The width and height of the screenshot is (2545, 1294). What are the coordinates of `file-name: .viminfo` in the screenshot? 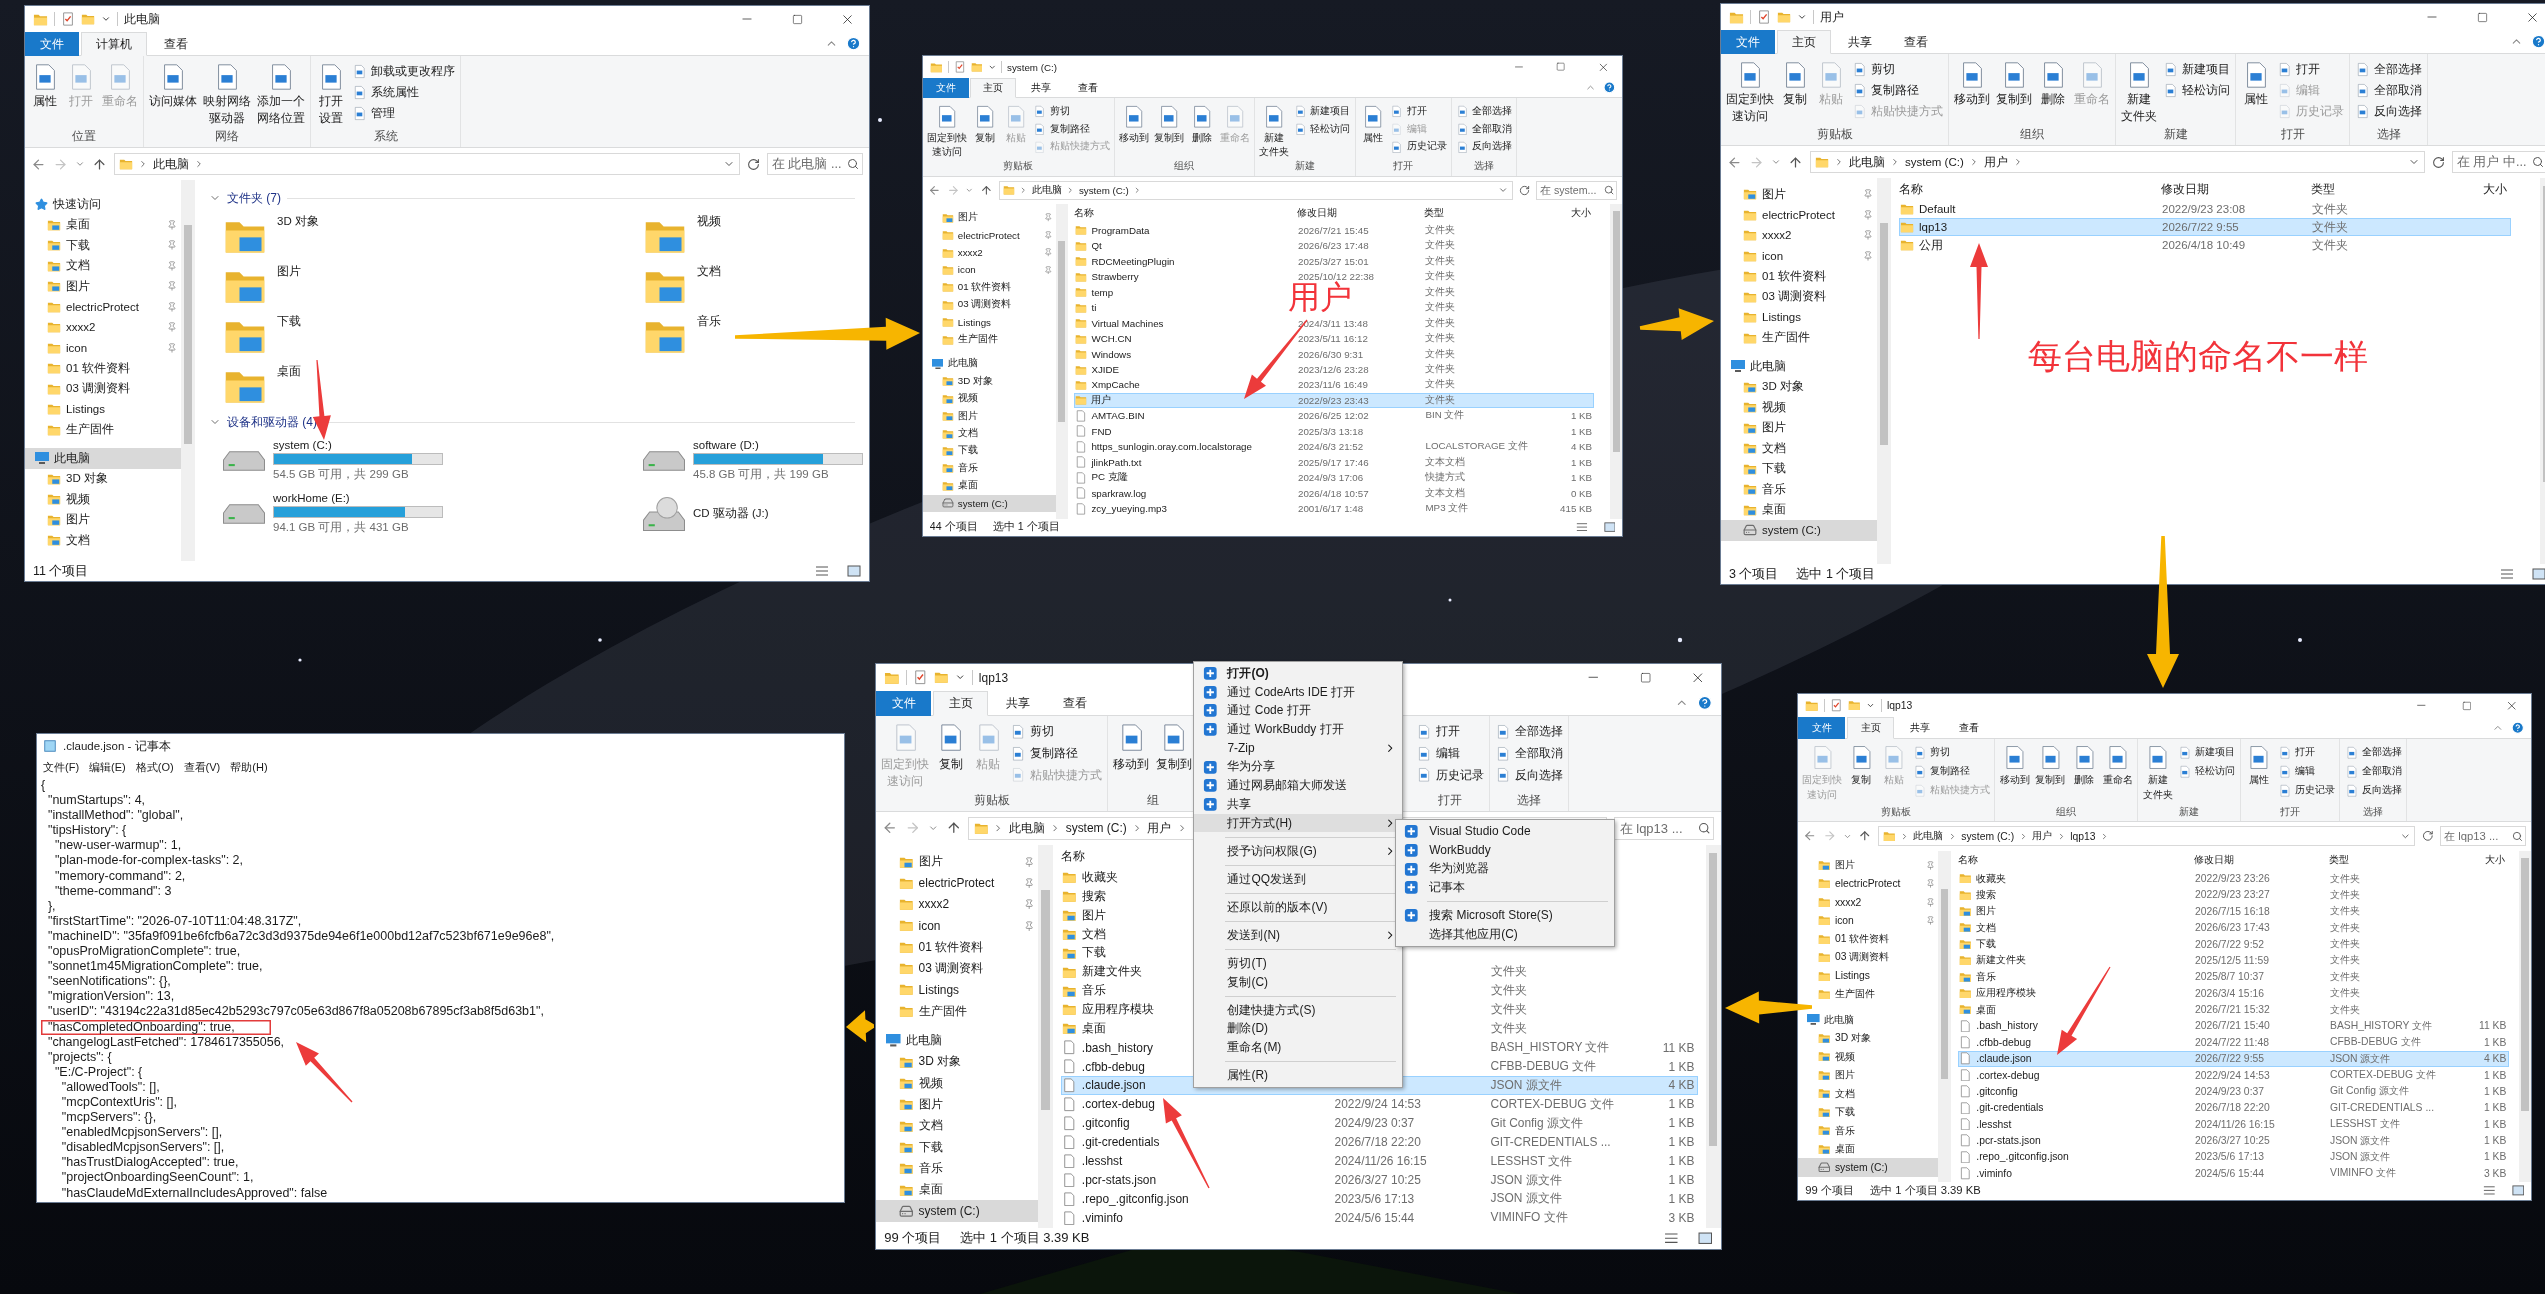 It's located at (1994, 1173).